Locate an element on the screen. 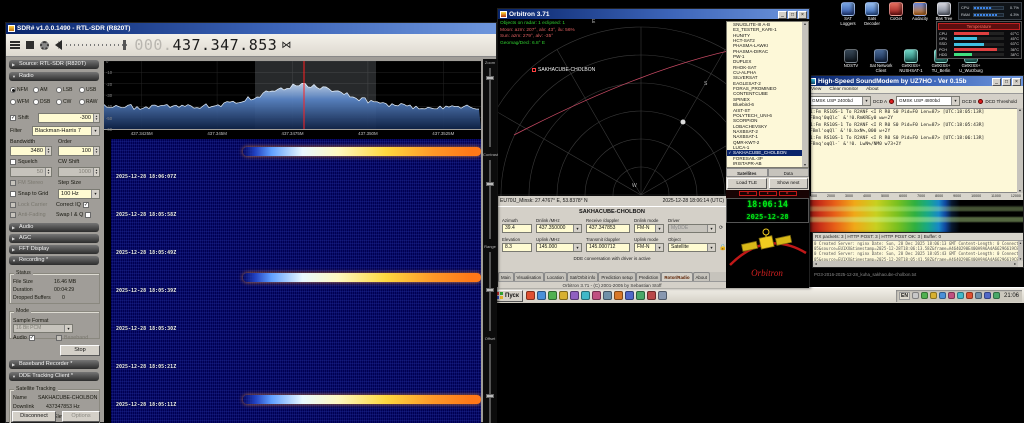 This screenshot has height=423, width=1024. mode-raw: RAW is located at coordinates (90, 102).